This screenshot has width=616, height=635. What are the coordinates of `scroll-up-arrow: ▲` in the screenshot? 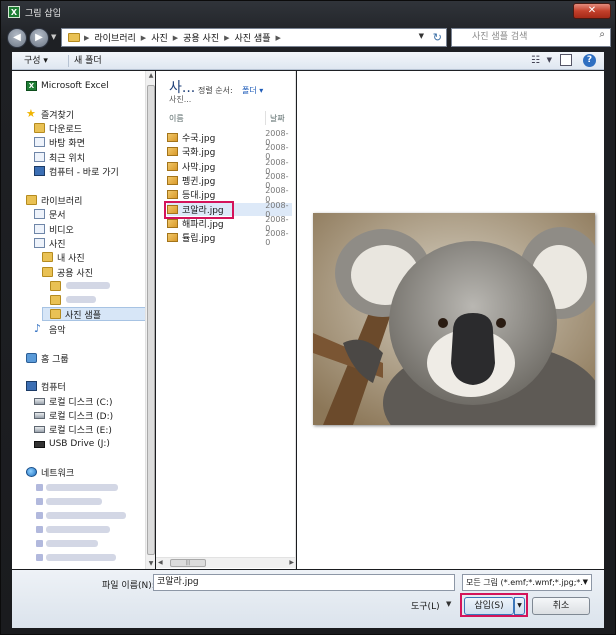 It's located at (151, 76).